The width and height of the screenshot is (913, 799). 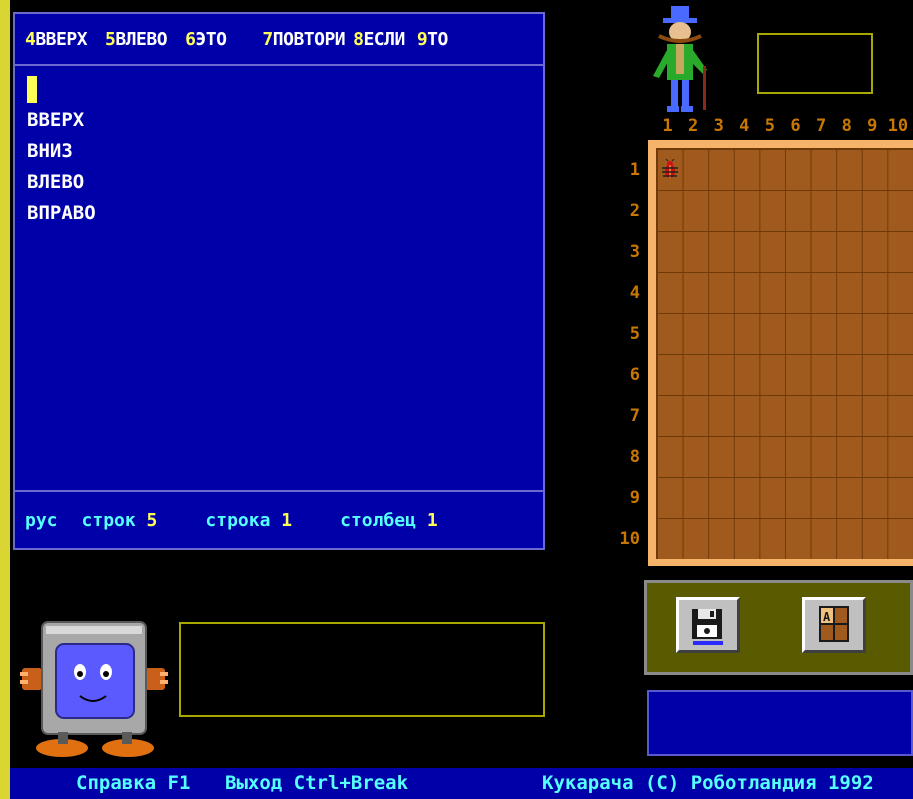 I want to click on menu-item-this: 6ЭТО, so click(x=206, y=39).